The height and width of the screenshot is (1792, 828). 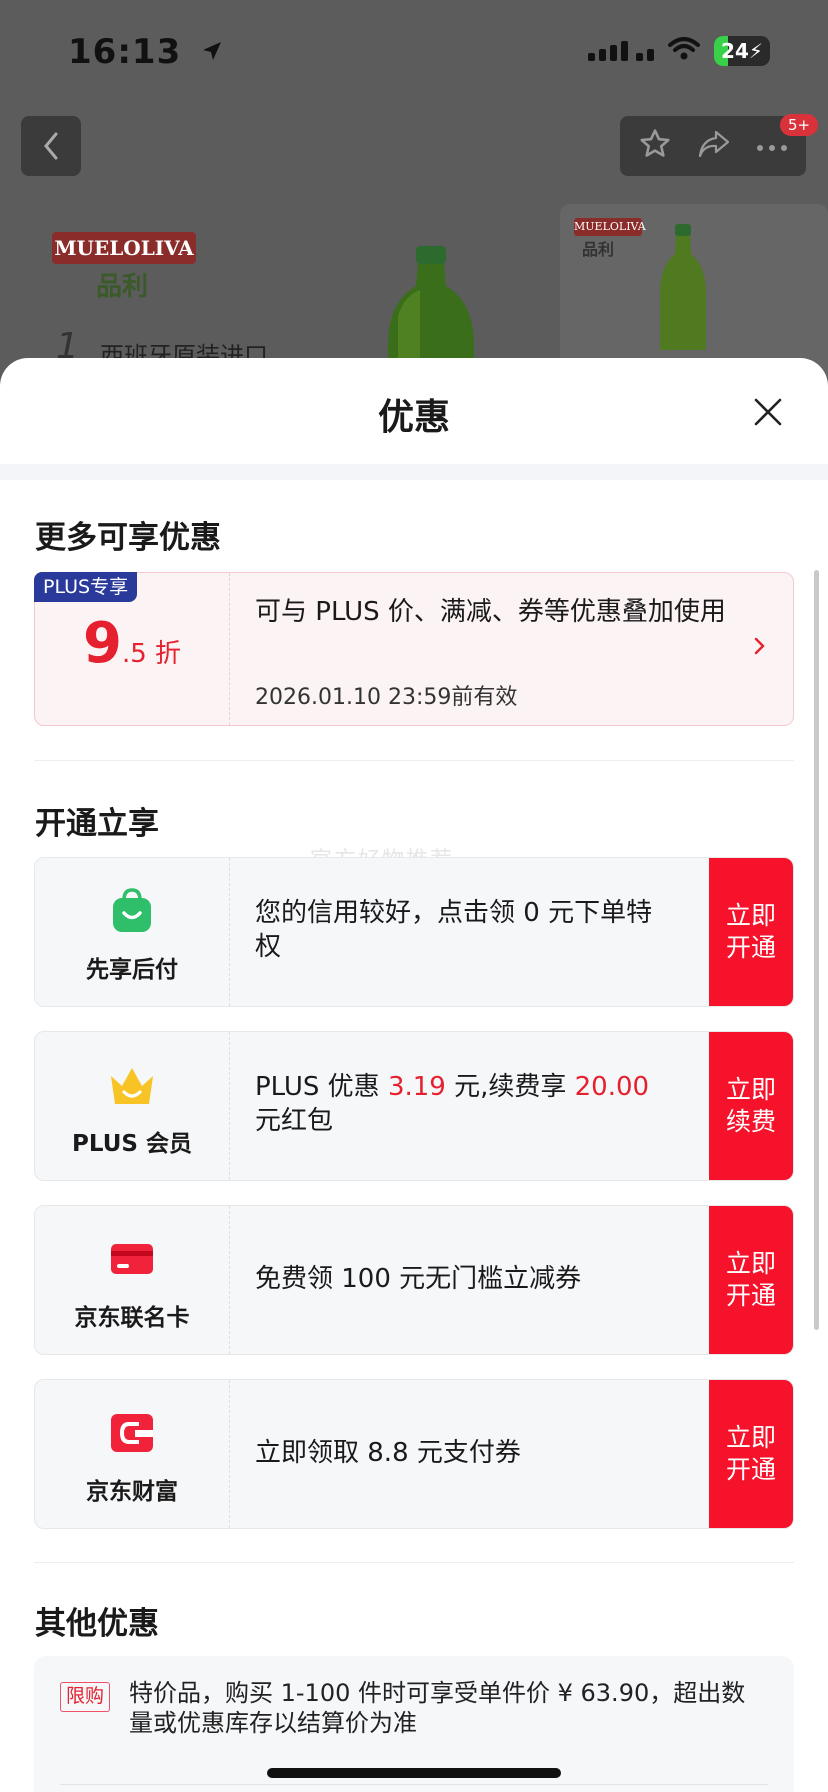 What do you see at coordinates (386, 697) in the screenshot?
I see `plus-valid-date: 2026.01.10 23:59前有效` at bounding box center [386, 697].